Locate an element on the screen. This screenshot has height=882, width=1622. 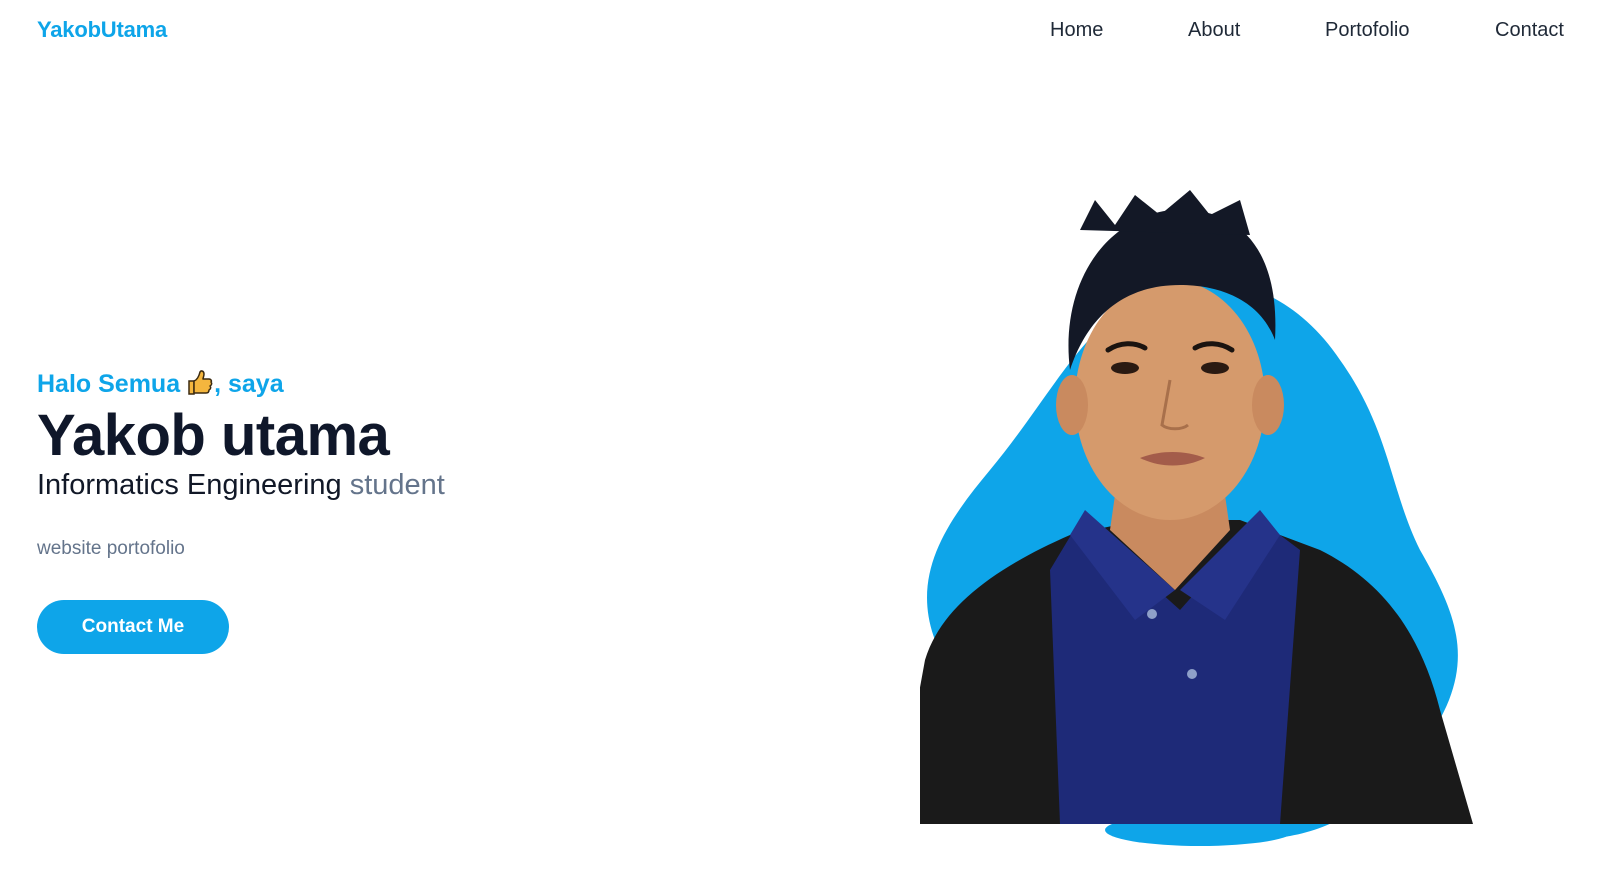
thumbs-up-icon is located at coordinates (200, 383).